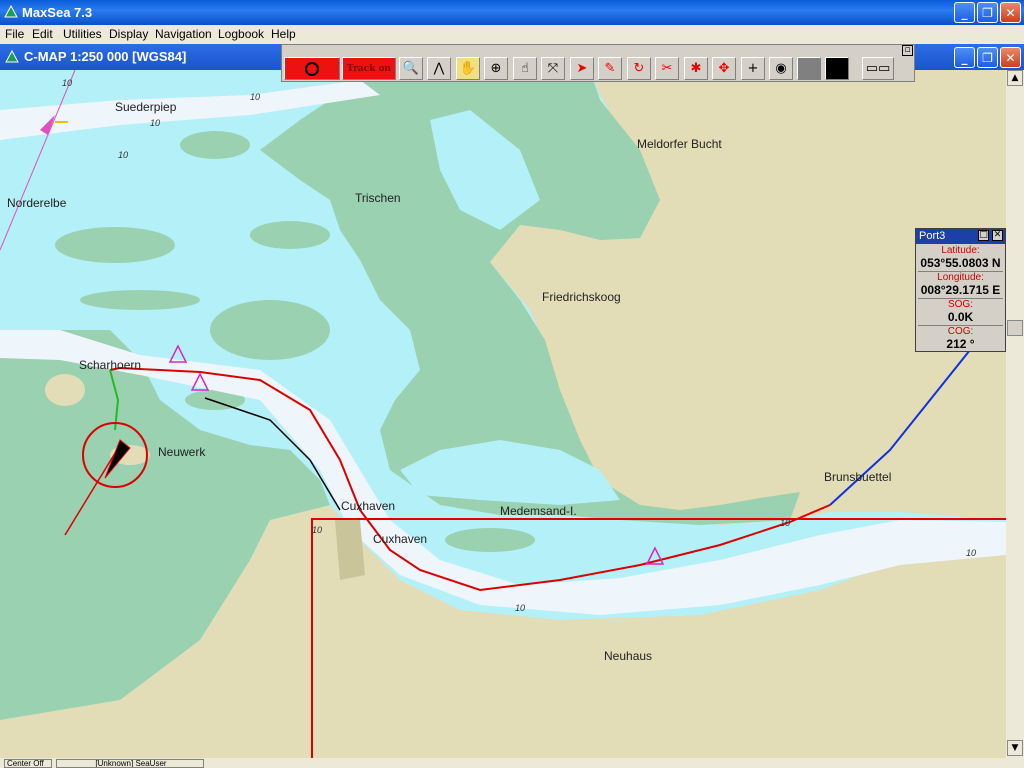 The width and height of the screenshot is (1024, 768). I want to click on label-neuwerk: Neuwerk, so click(182, 452).